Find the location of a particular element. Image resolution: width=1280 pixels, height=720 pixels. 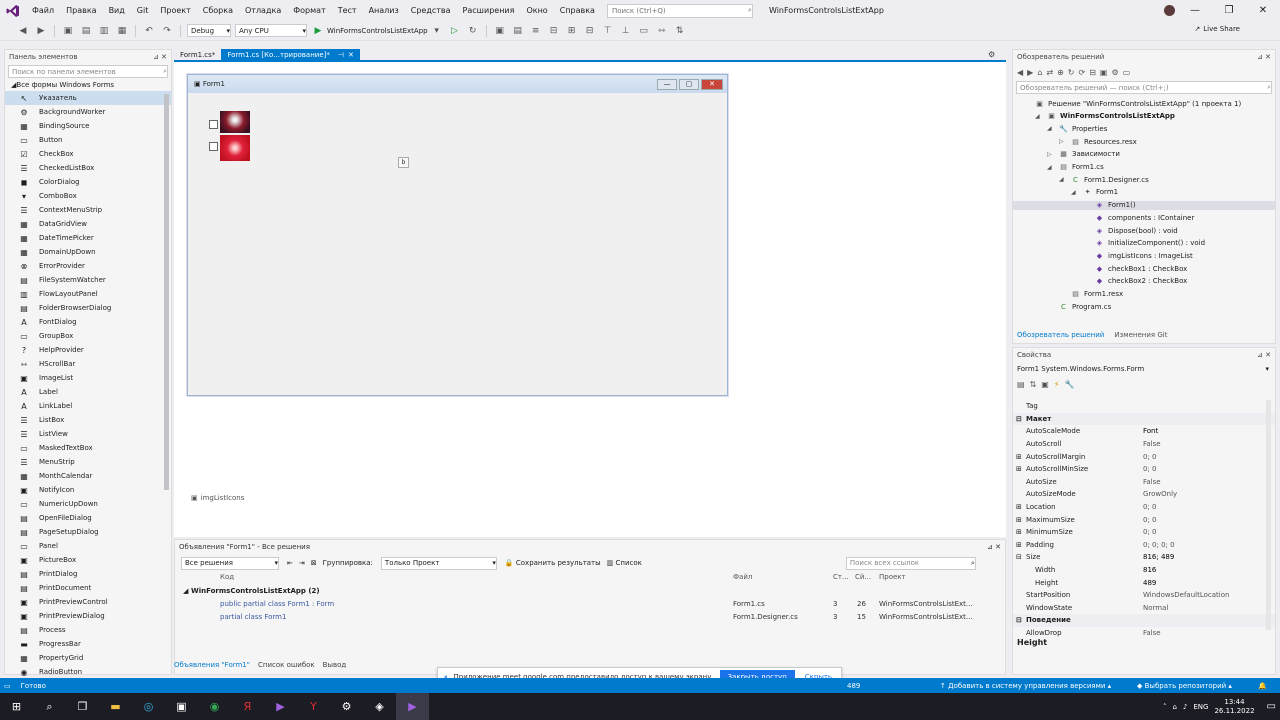

spacing-icon: ⇿ is located at coordinates (662, 31).